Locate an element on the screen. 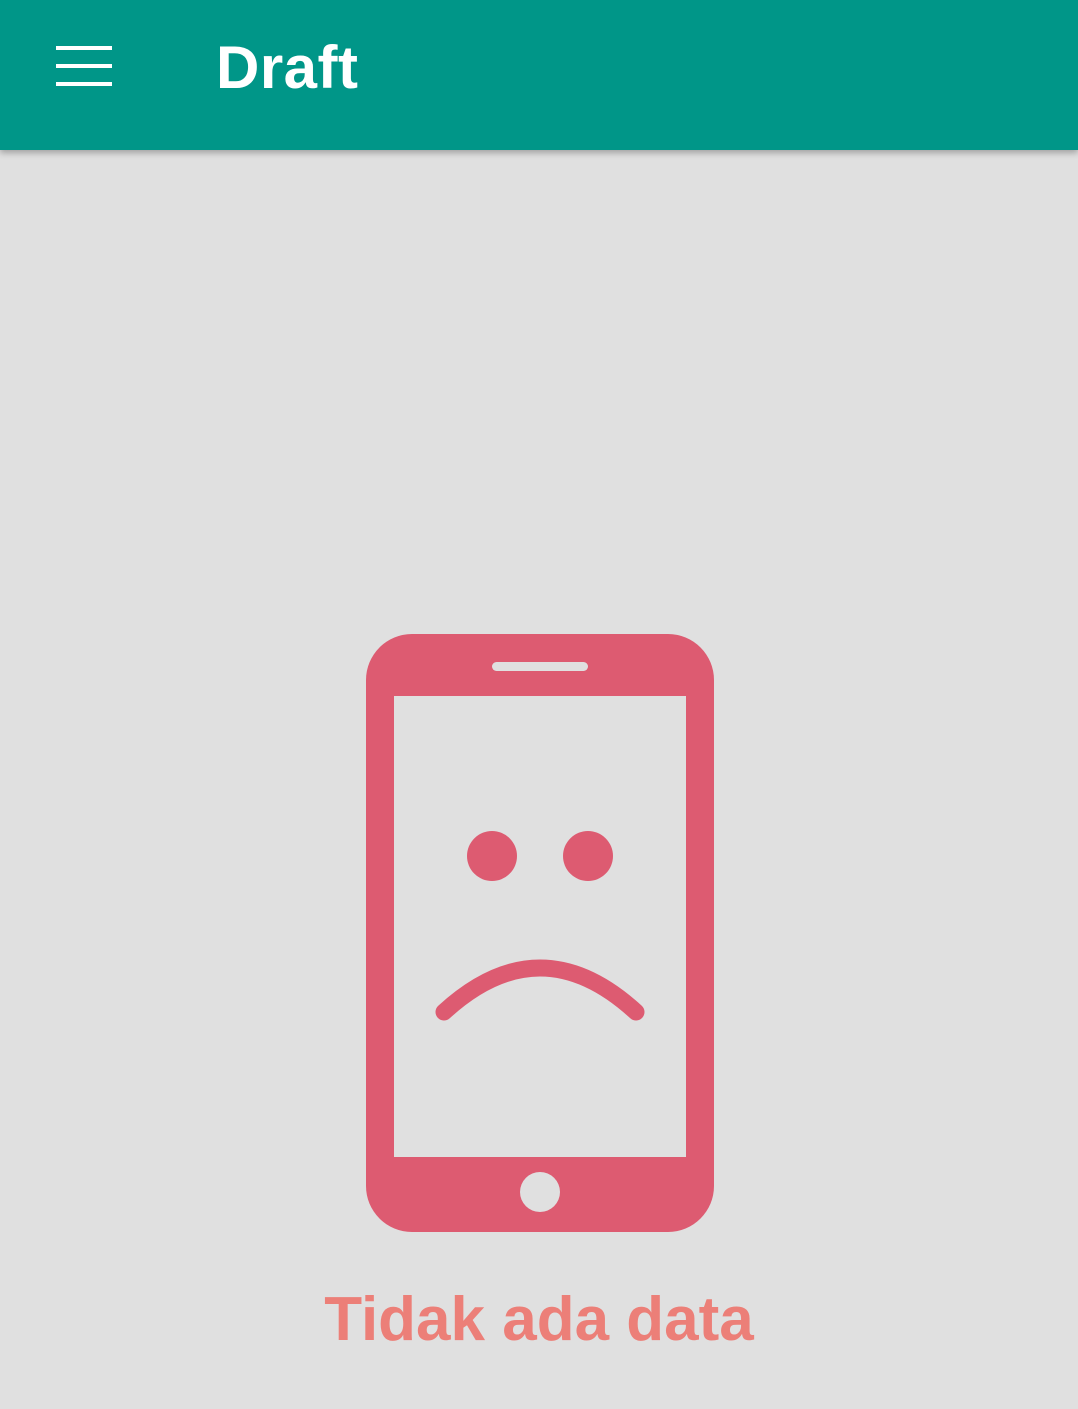  app-bar: Draft is located at coordinates (539, 75).